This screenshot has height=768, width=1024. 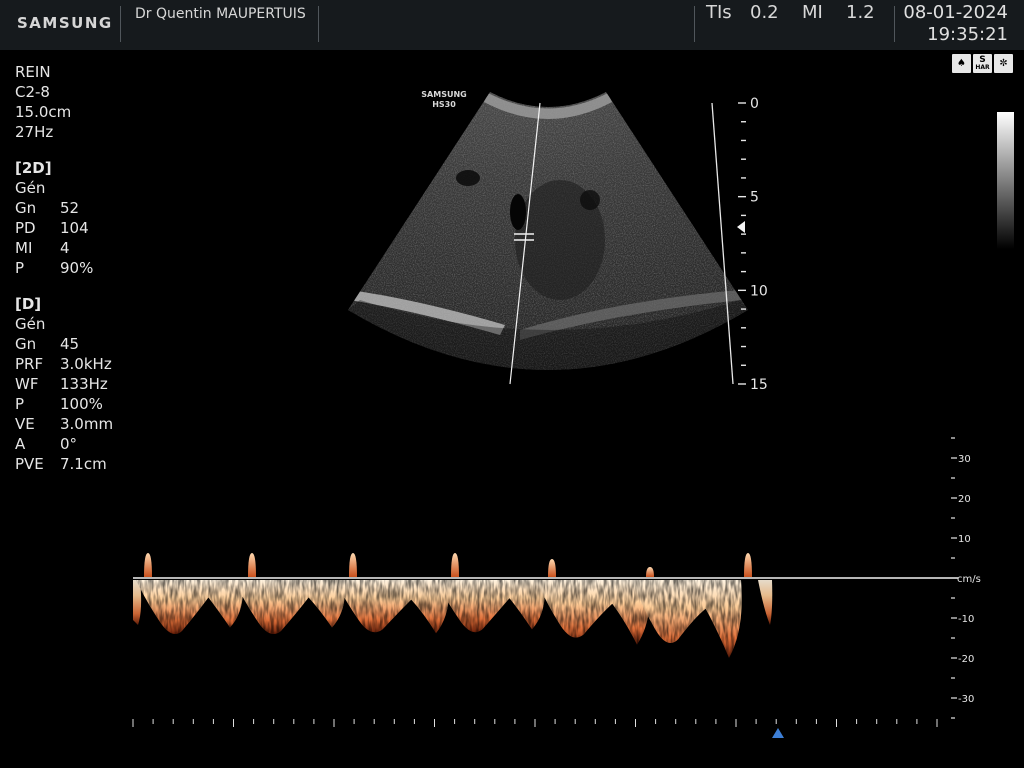 What do you see at coordinates (964, 539) in the screenshot?
I see `velocity-label: 10` at bounding box center [964, 539].